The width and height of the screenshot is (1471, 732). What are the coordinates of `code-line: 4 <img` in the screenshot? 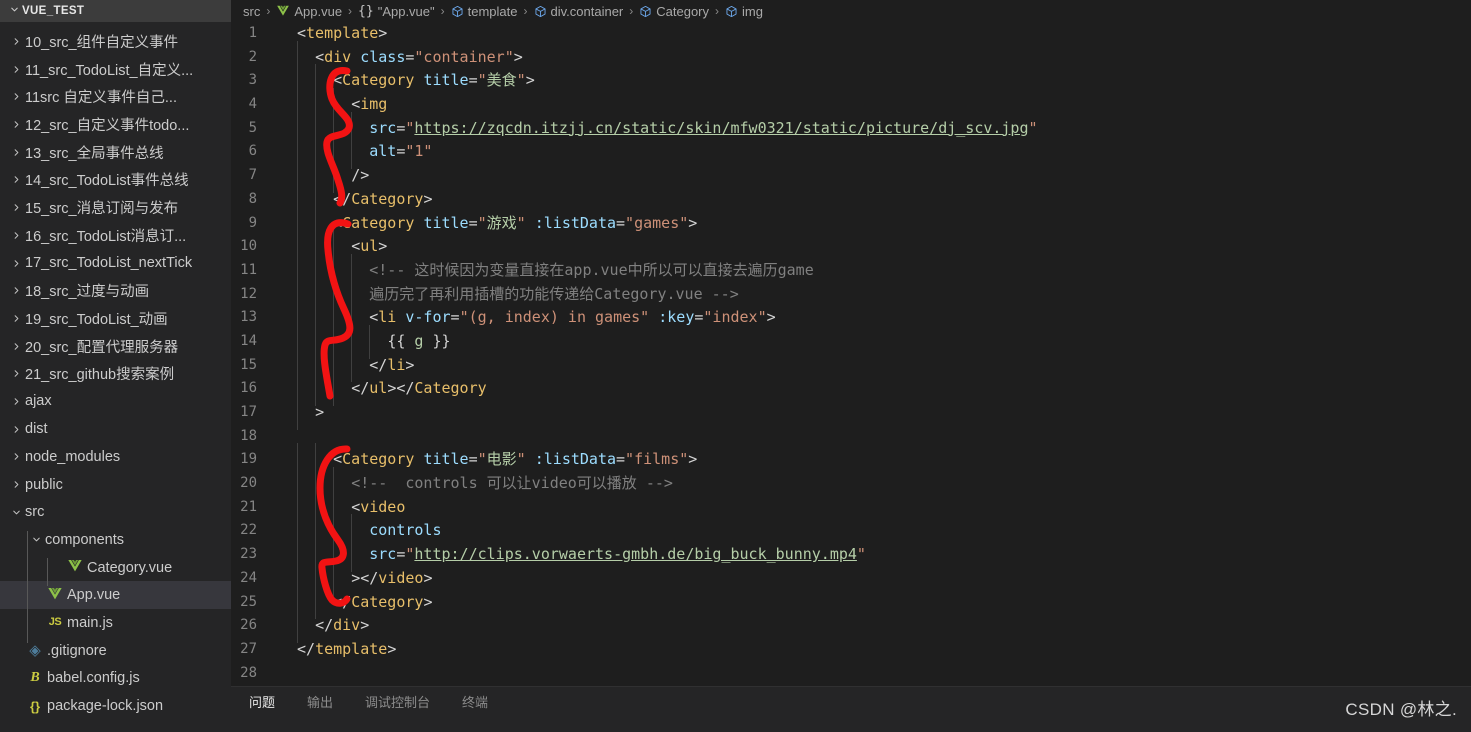 It's located at (851, 105).